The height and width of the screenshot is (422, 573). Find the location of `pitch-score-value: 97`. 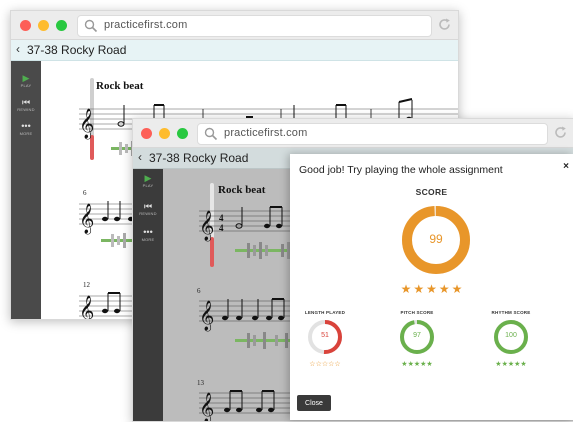

pitch-score-value: 97 is located at coordinates (417, 335).